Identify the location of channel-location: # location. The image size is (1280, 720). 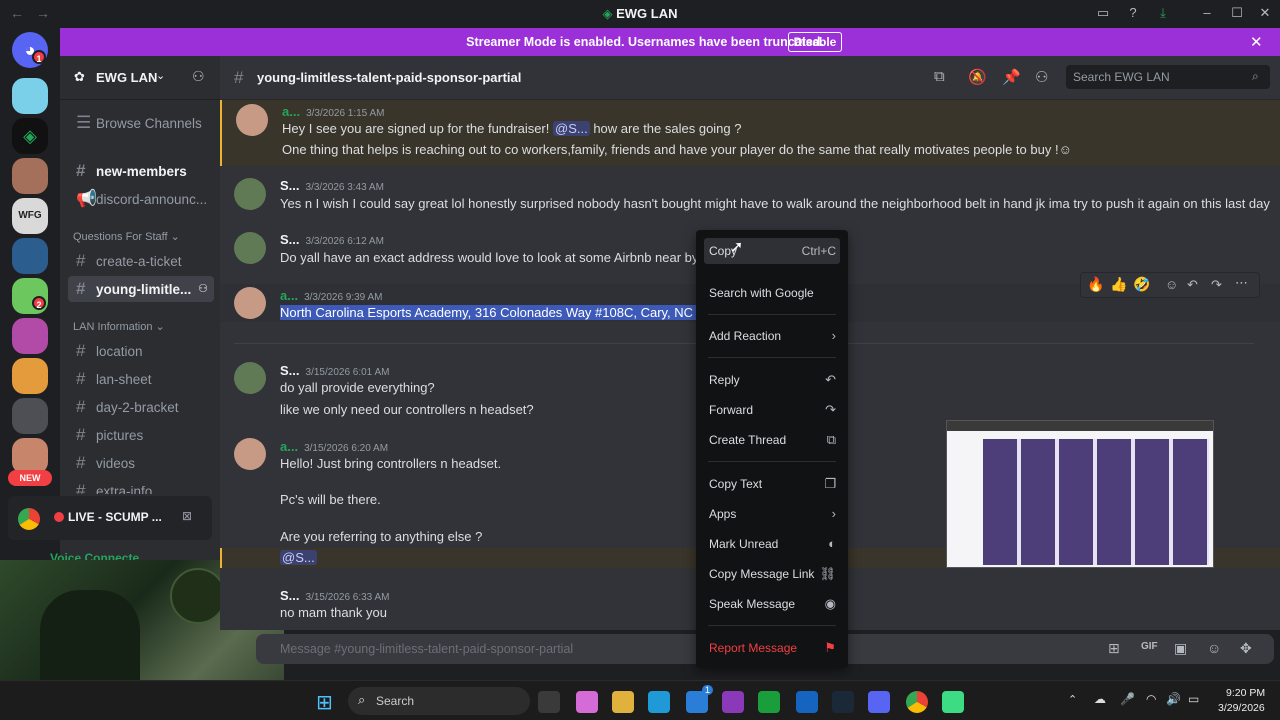
(141, 351).